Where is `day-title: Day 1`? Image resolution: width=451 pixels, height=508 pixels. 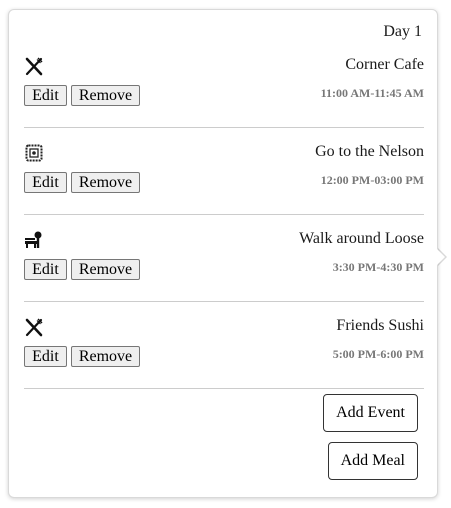
day-title: Day 1 is located at coordinates (402, 31).